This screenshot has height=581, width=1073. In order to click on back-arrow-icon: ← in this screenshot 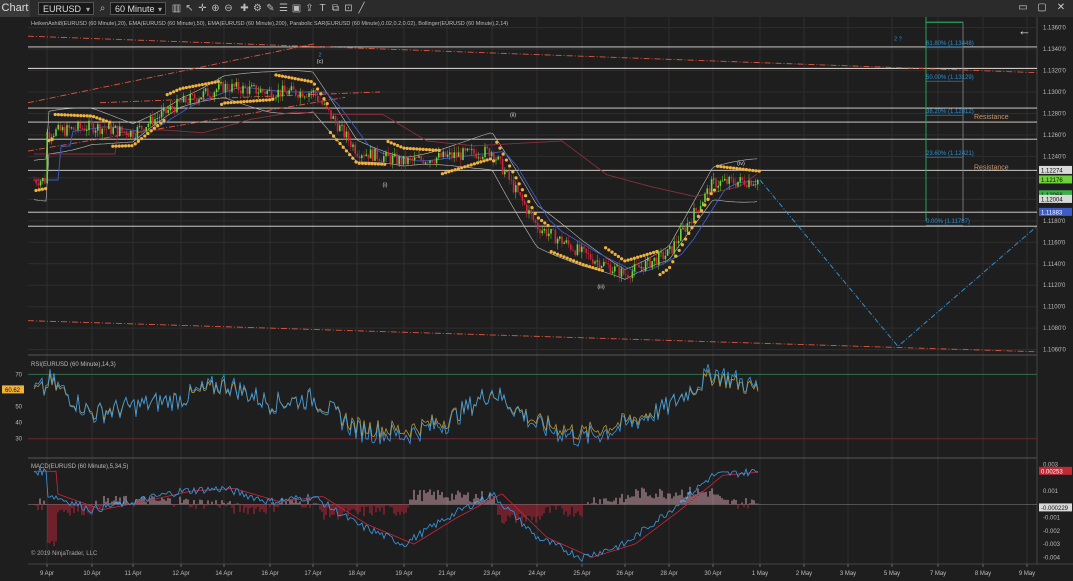, I will do `click(1024, 30)`.